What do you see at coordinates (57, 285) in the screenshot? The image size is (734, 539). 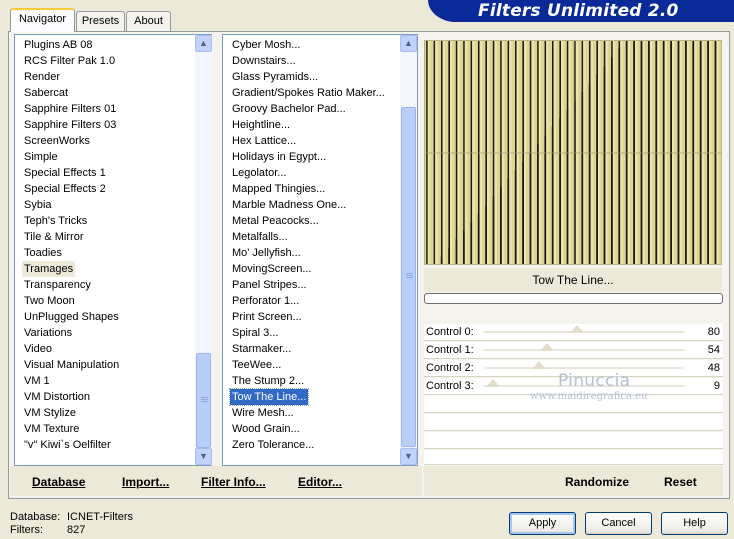 I see `category-list-item: Transparency` at bounding box center [57, 285].